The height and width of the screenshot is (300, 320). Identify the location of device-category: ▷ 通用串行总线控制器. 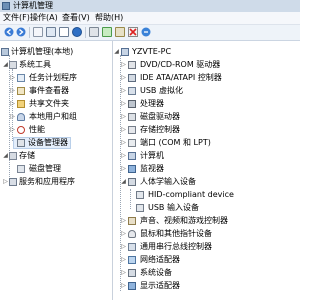
(206, 247).